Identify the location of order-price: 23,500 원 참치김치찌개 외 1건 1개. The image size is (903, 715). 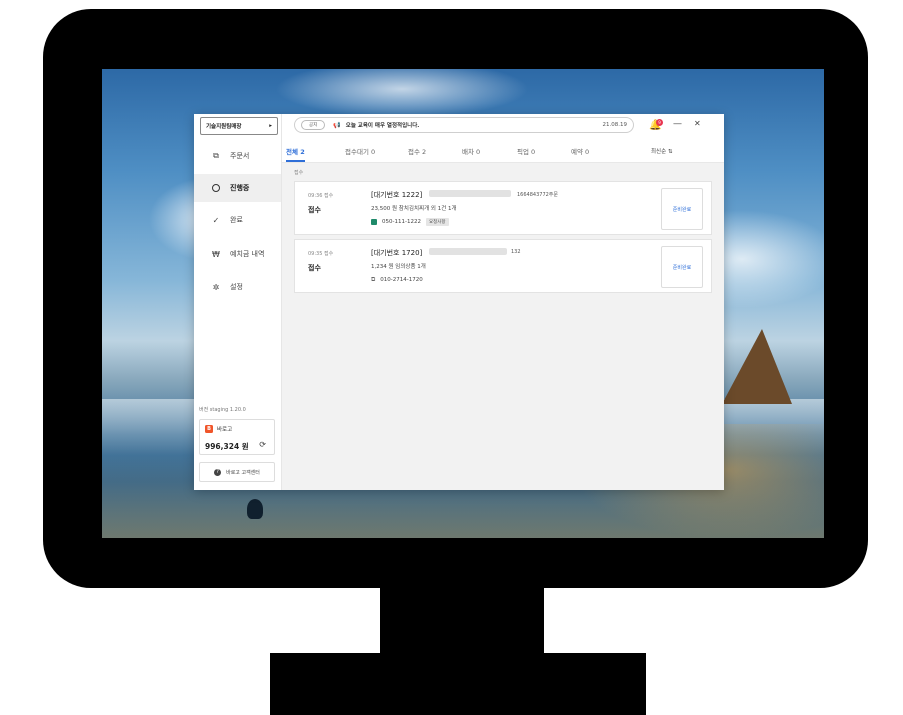
(414, 209).